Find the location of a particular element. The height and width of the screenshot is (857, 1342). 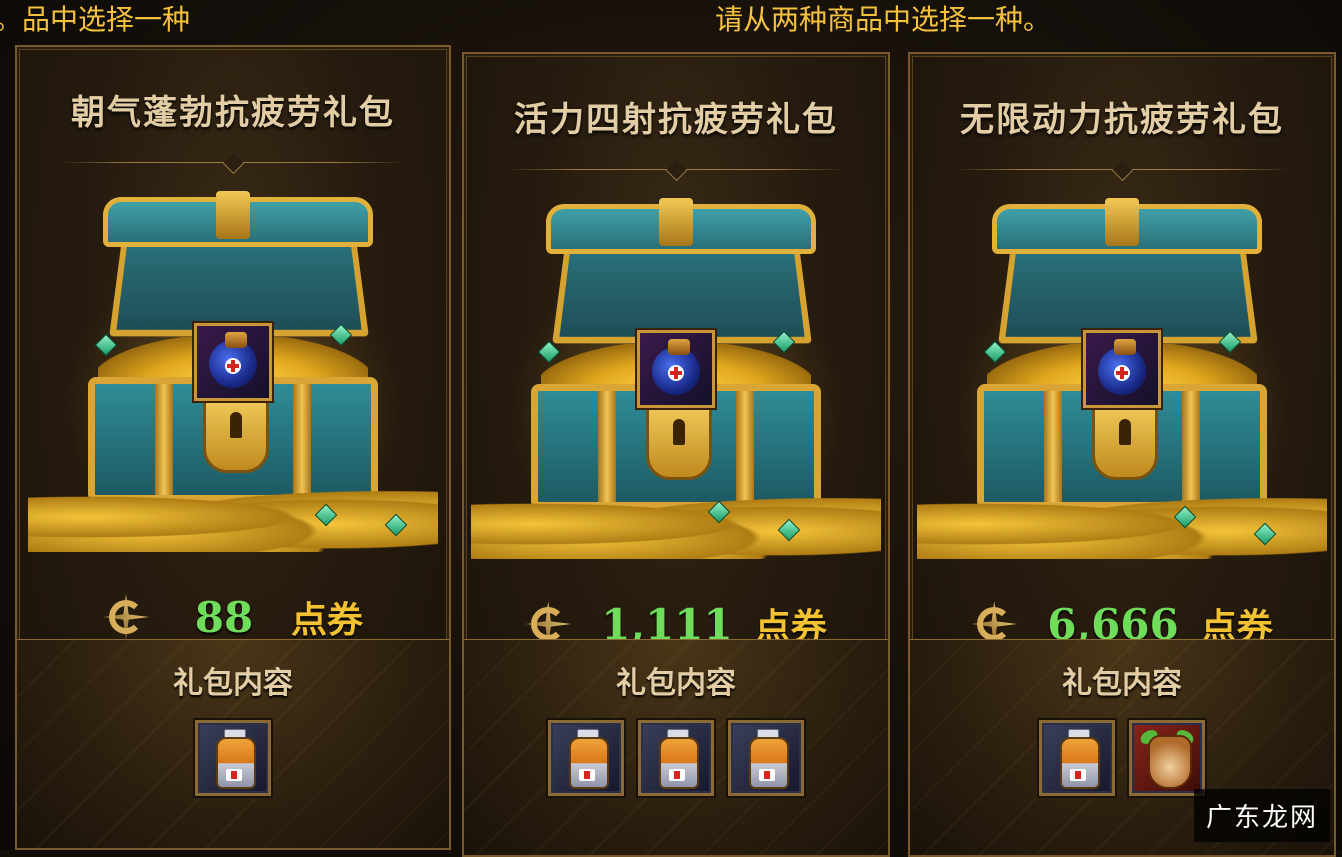

coupon-currency-icon is located at coordinates (126, 617).